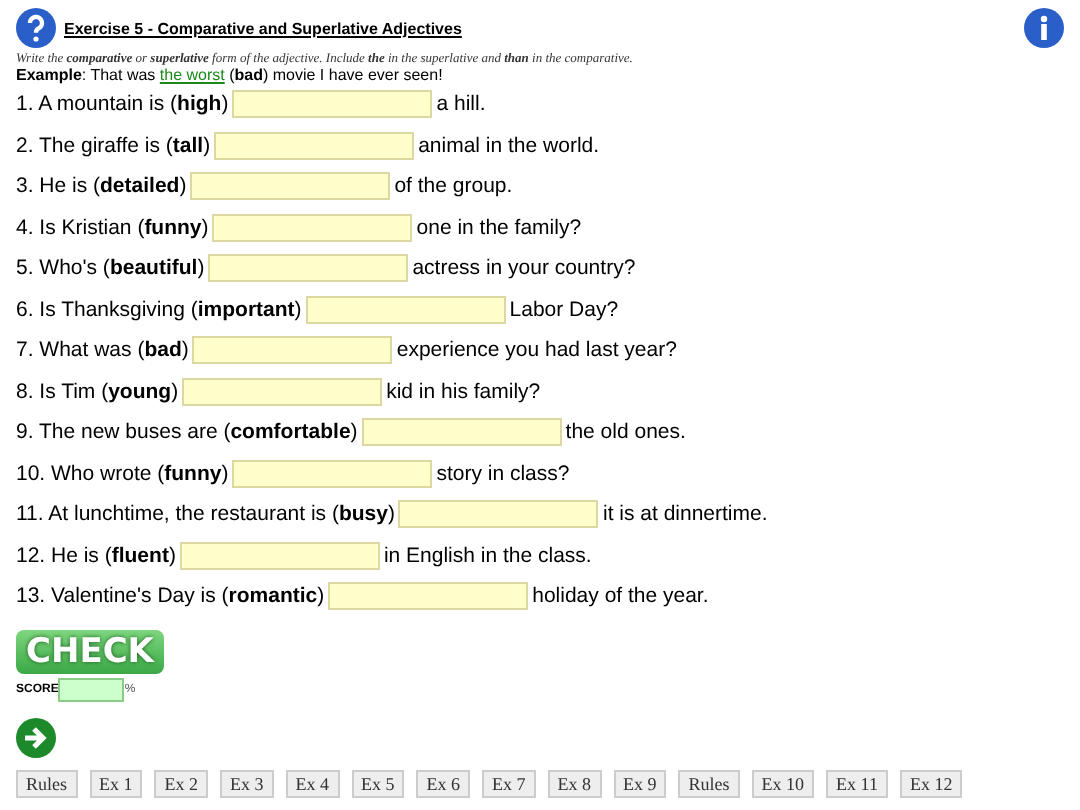 The image size is (1080, 810). Describe the element at coordinates (263, 28) in the screenshot. I see `exercise-title: Exercise 5 - Comparative and Superlative Adjectives` at that location.